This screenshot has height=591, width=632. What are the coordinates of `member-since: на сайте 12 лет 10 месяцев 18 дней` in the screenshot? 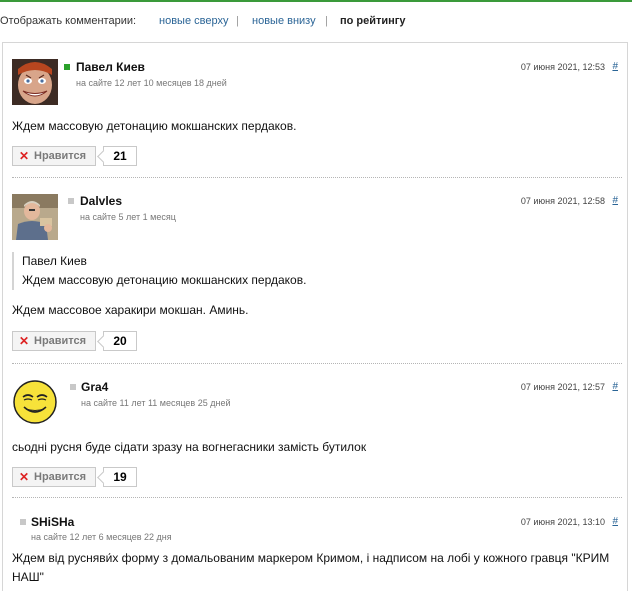 It's located at (151, 83).